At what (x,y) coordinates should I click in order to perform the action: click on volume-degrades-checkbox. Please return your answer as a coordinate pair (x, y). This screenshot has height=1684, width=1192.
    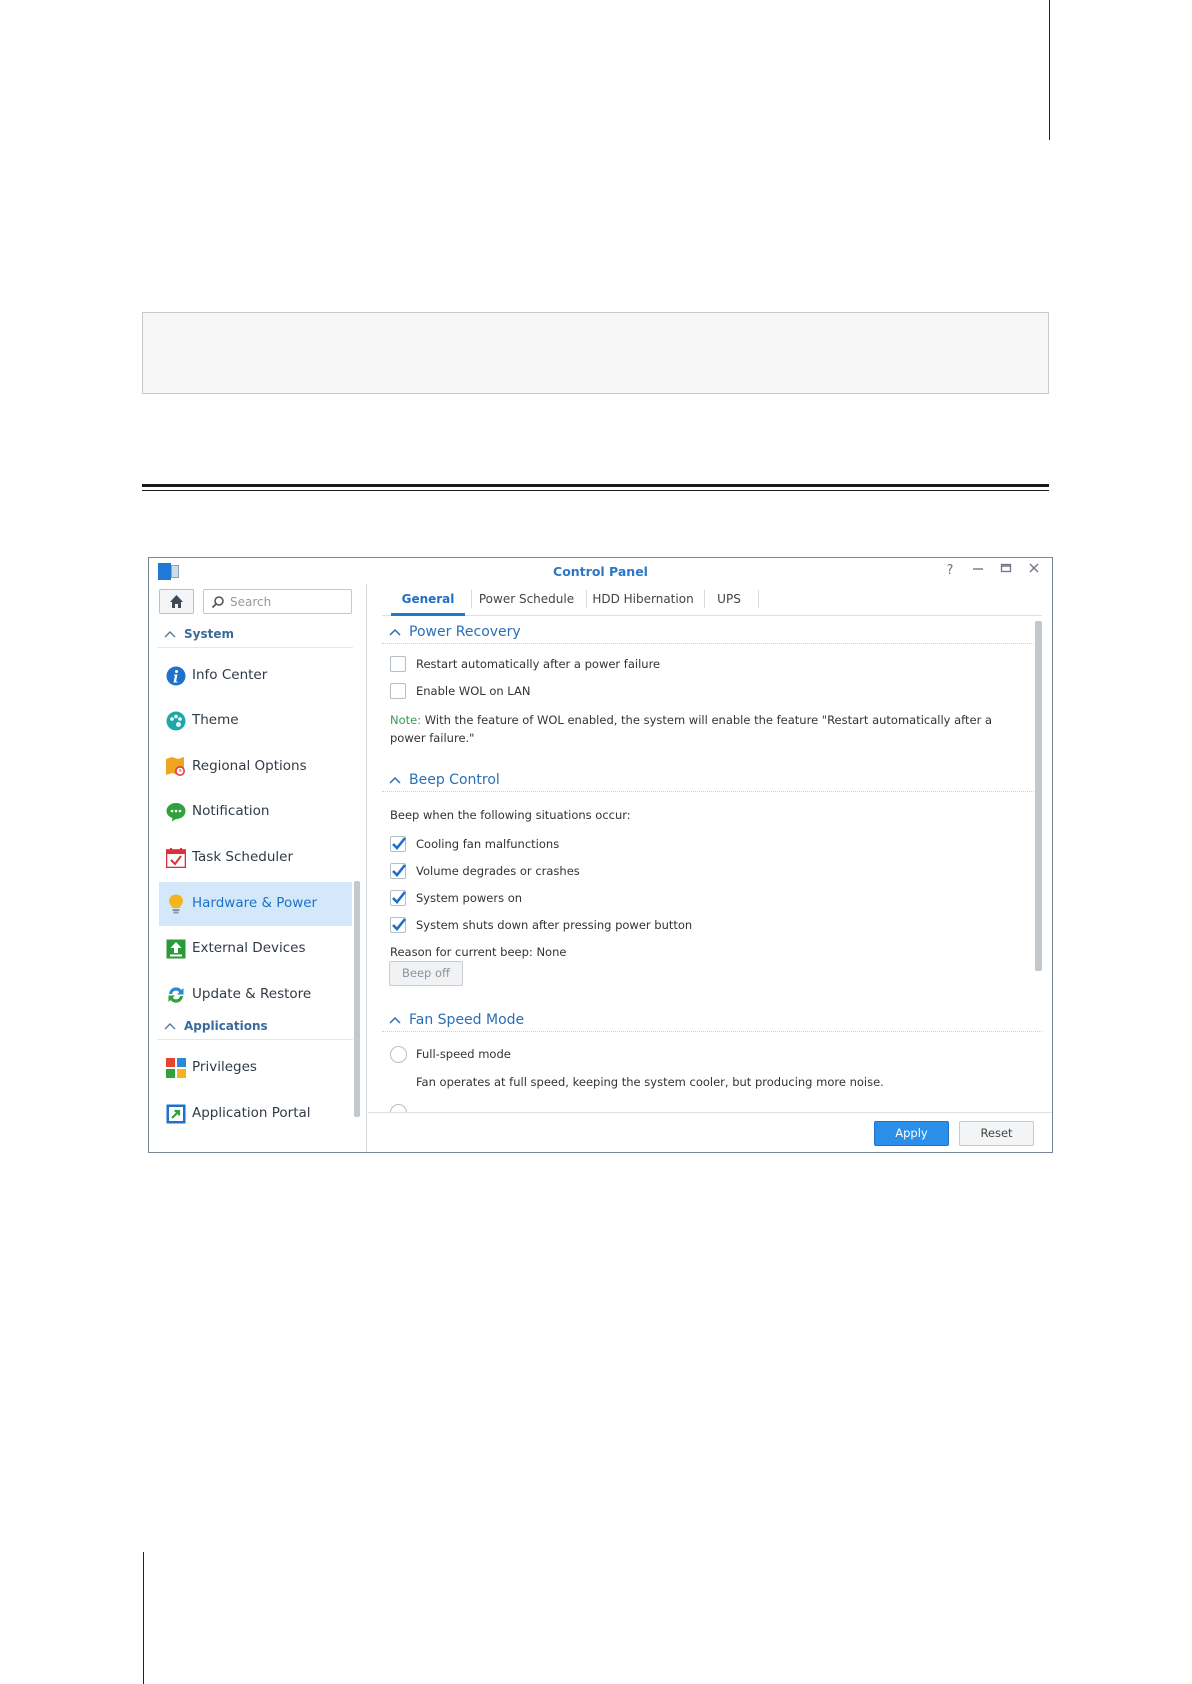
    Looking at the image, I should click on (398, 871).